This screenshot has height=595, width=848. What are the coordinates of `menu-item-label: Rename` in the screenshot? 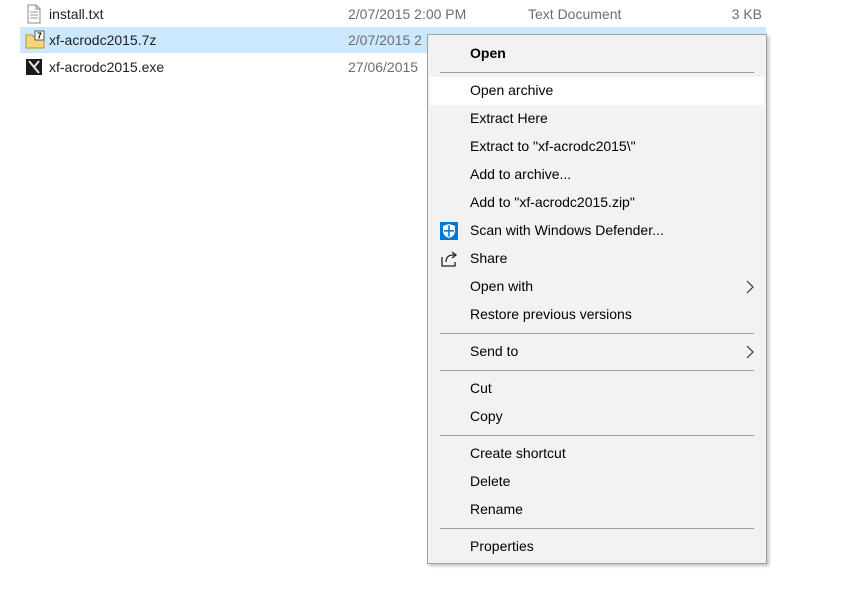 It's located at (496, 509).